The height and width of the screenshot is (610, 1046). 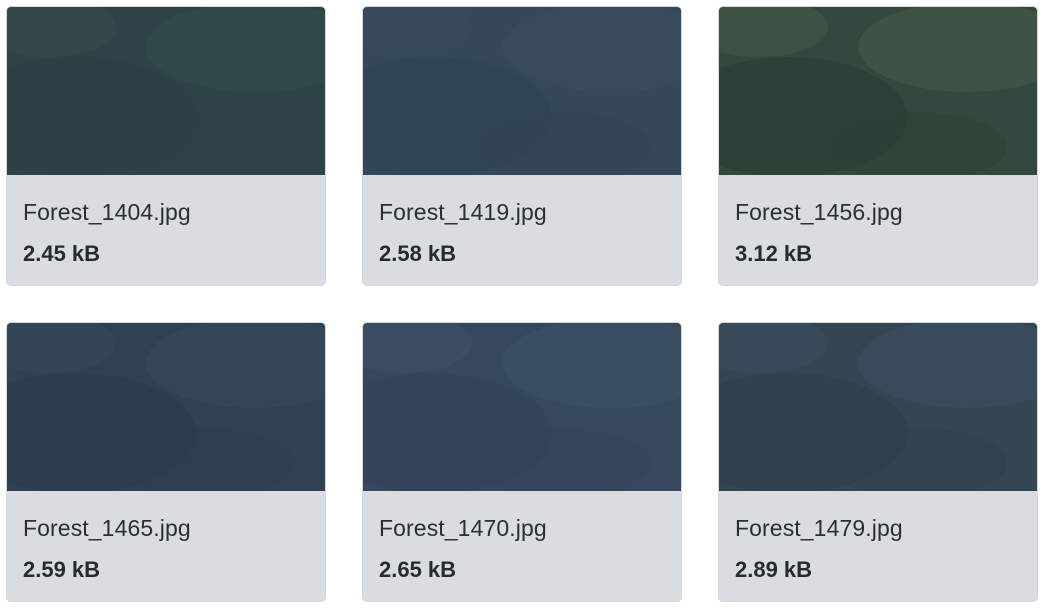 I want to click on file-card: Forest_1479.jpg 2.89 kB, so click(x=878, y=462).